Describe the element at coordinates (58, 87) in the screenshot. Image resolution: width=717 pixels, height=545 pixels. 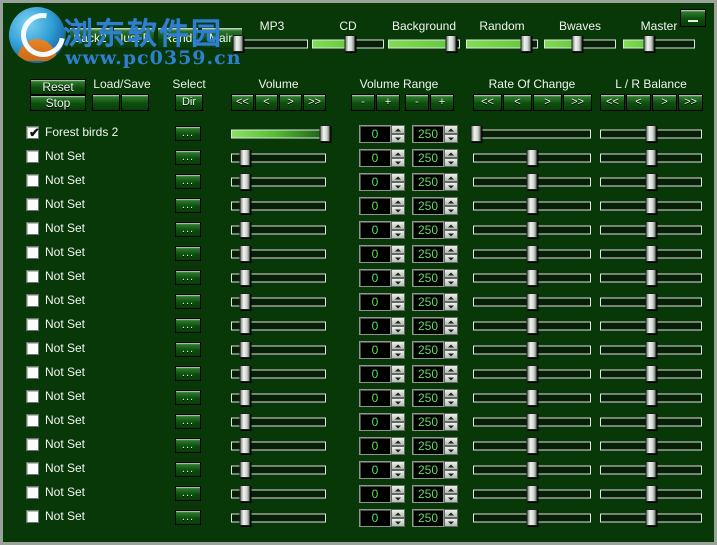
I see `reset-button: Reset` at that location.